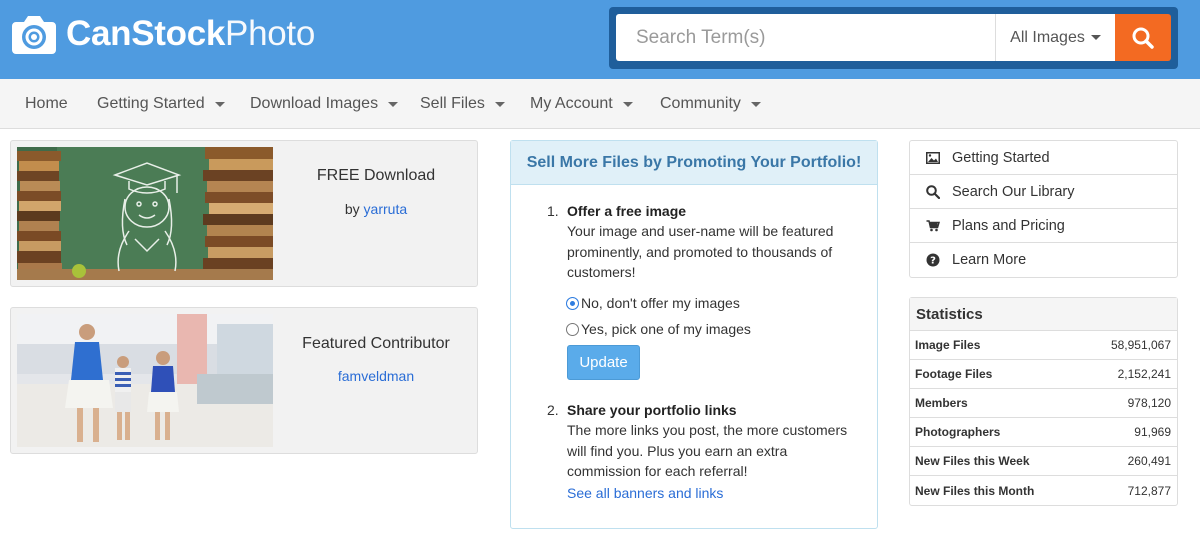  Describe the element at coordinates (146, 33) in the screenshot. I see `logo-text-bold: CanStock` at that location.